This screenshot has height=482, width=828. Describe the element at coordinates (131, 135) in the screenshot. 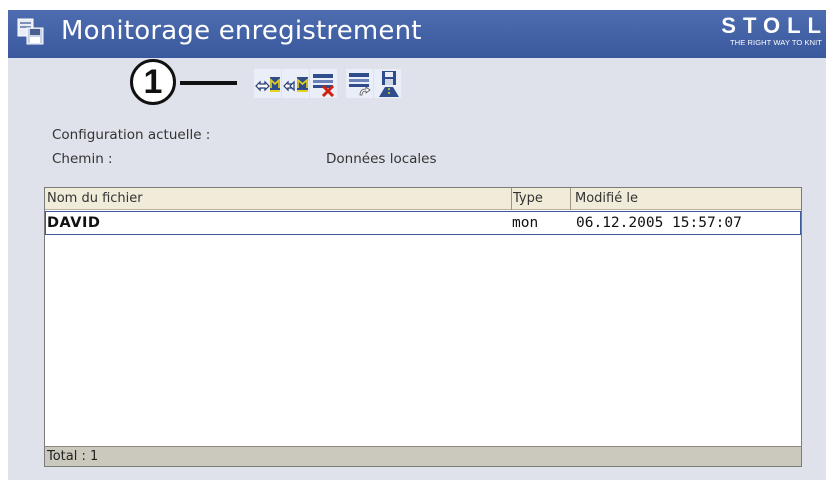

I see `config-label: Configuration actuelle :` at that location.